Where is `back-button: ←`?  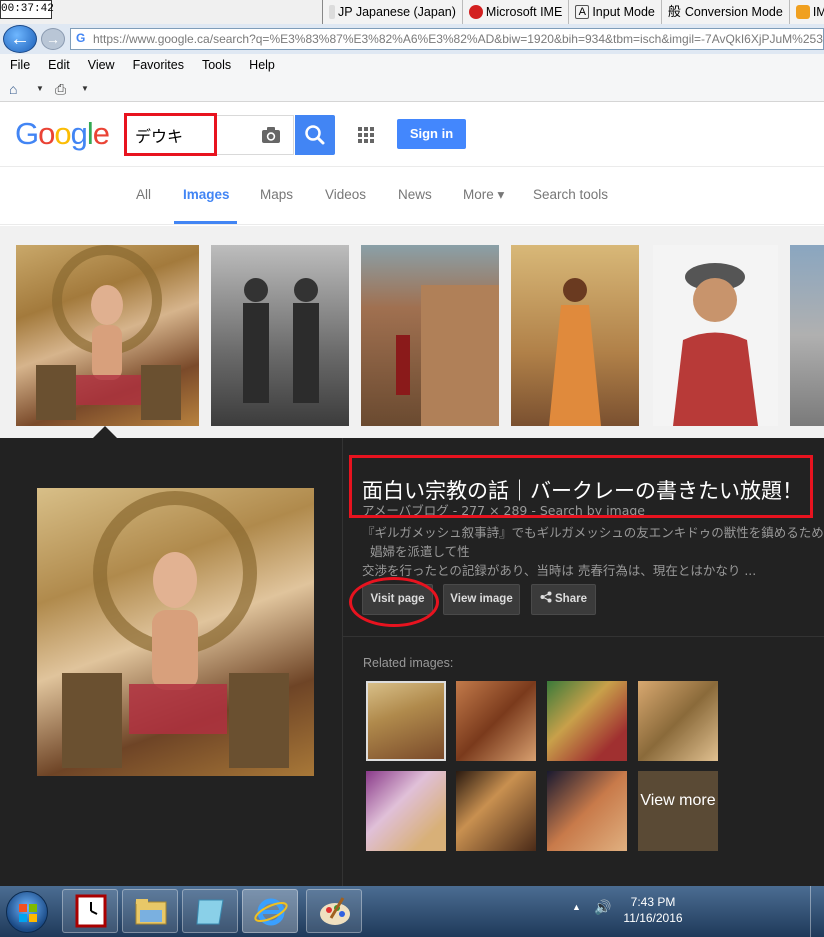
back-button: ← is located at coordinates (20, 39).